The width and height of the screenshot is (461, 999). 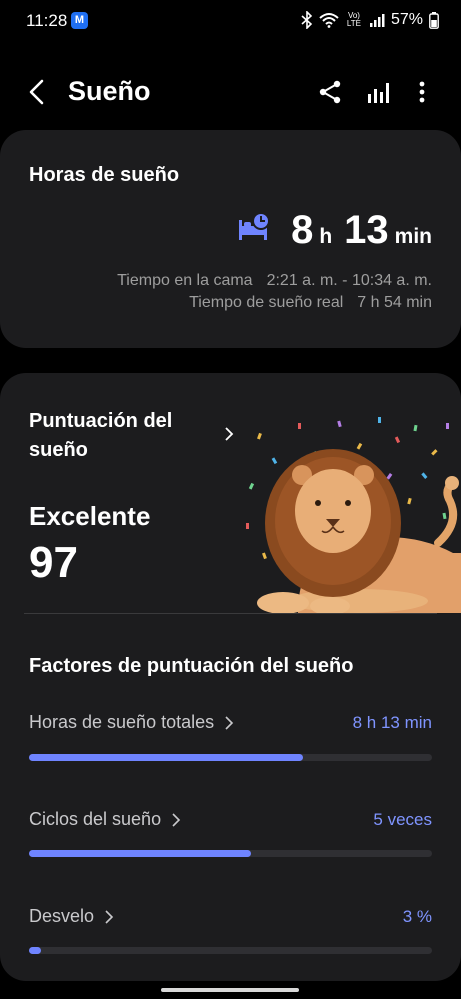 What do you see at coordinates (38, 92) in the screenshot?
I see `back-icon` at bounding box center [38, 92].